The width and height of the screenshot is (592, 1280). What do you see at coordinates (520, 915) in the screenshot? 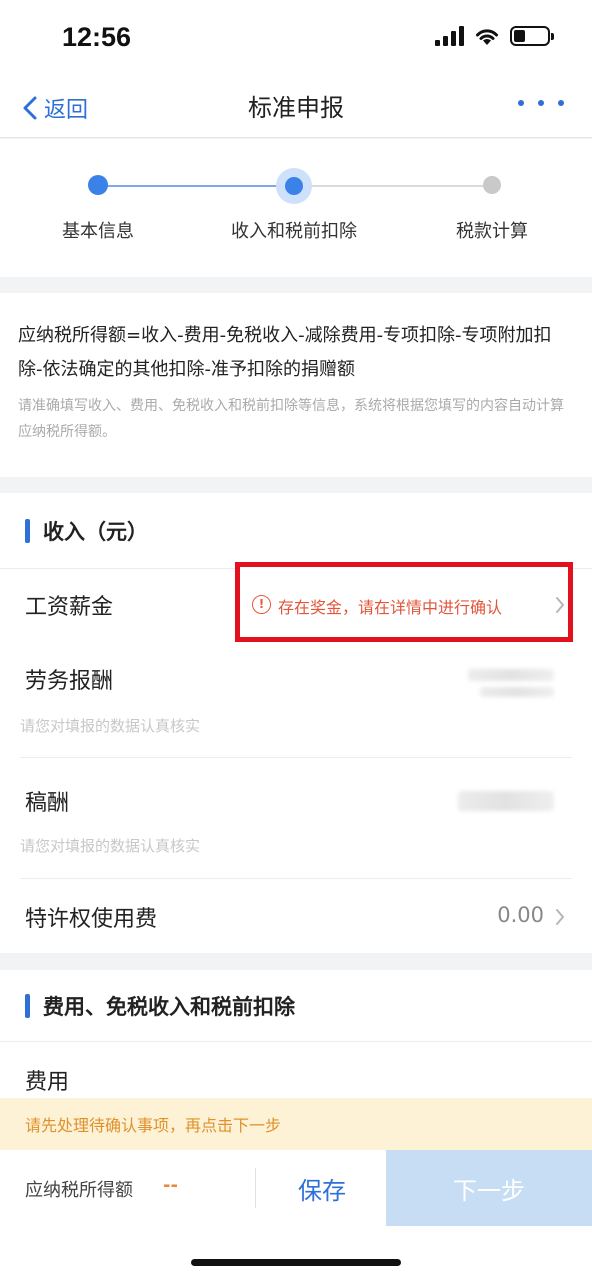
I see `franchise-fee-value: 0.00` at bounding box center [520, 915].